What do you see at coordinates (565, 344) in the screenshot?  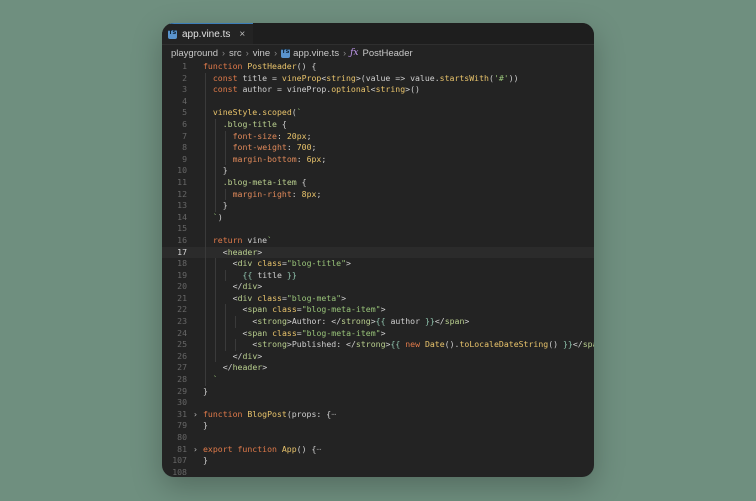 I see `code-token: }}` at bounding box center [565, 344].